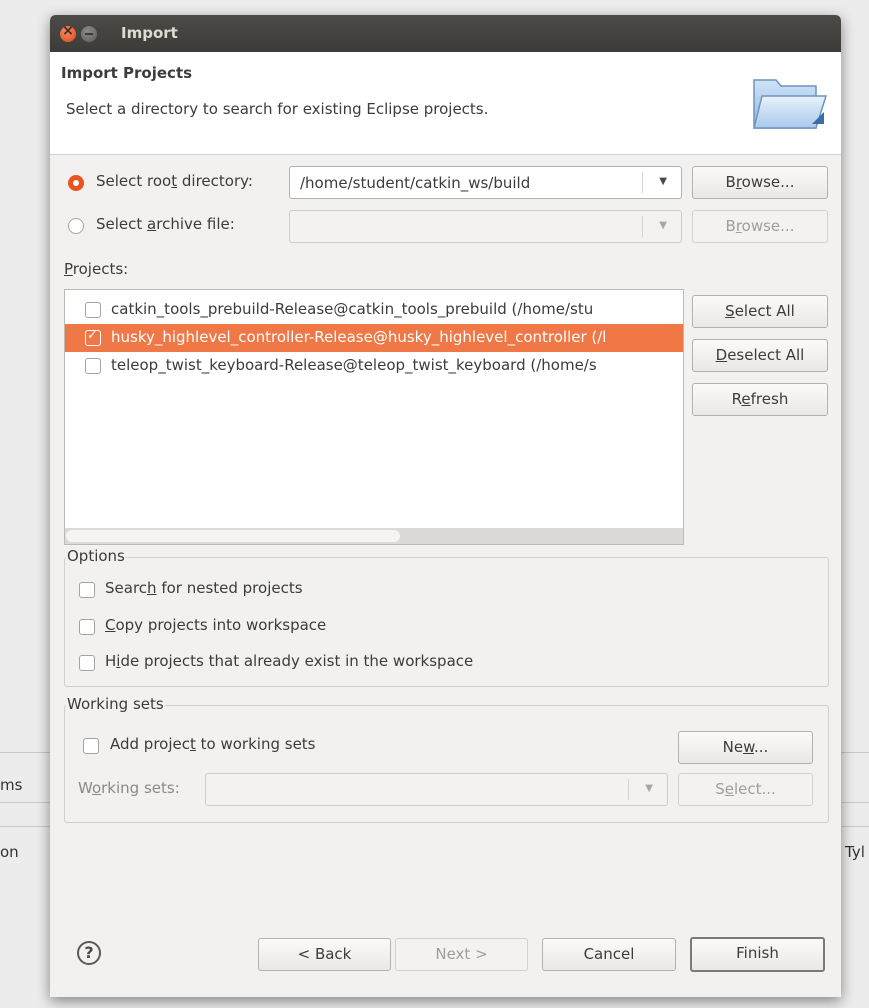  I want to click on select-all-button: Select All, so click(760, 311).